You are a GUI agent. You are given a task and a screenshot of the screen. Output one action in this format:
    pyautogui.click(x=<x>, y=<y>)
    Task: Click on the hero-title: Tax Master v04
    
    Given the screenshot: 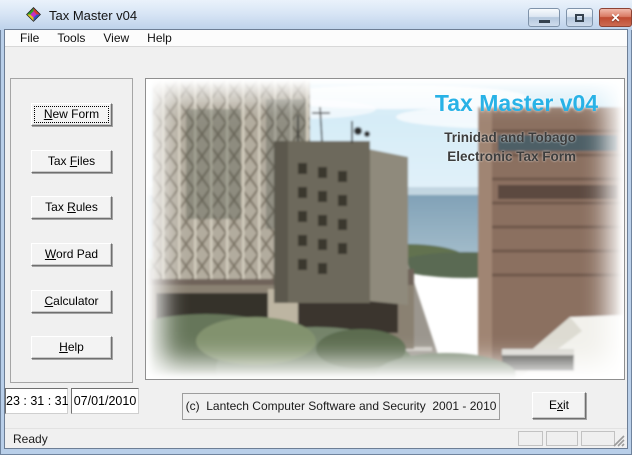 What is the action you would take?
    pyautogui.click(x=516, y=103)
    